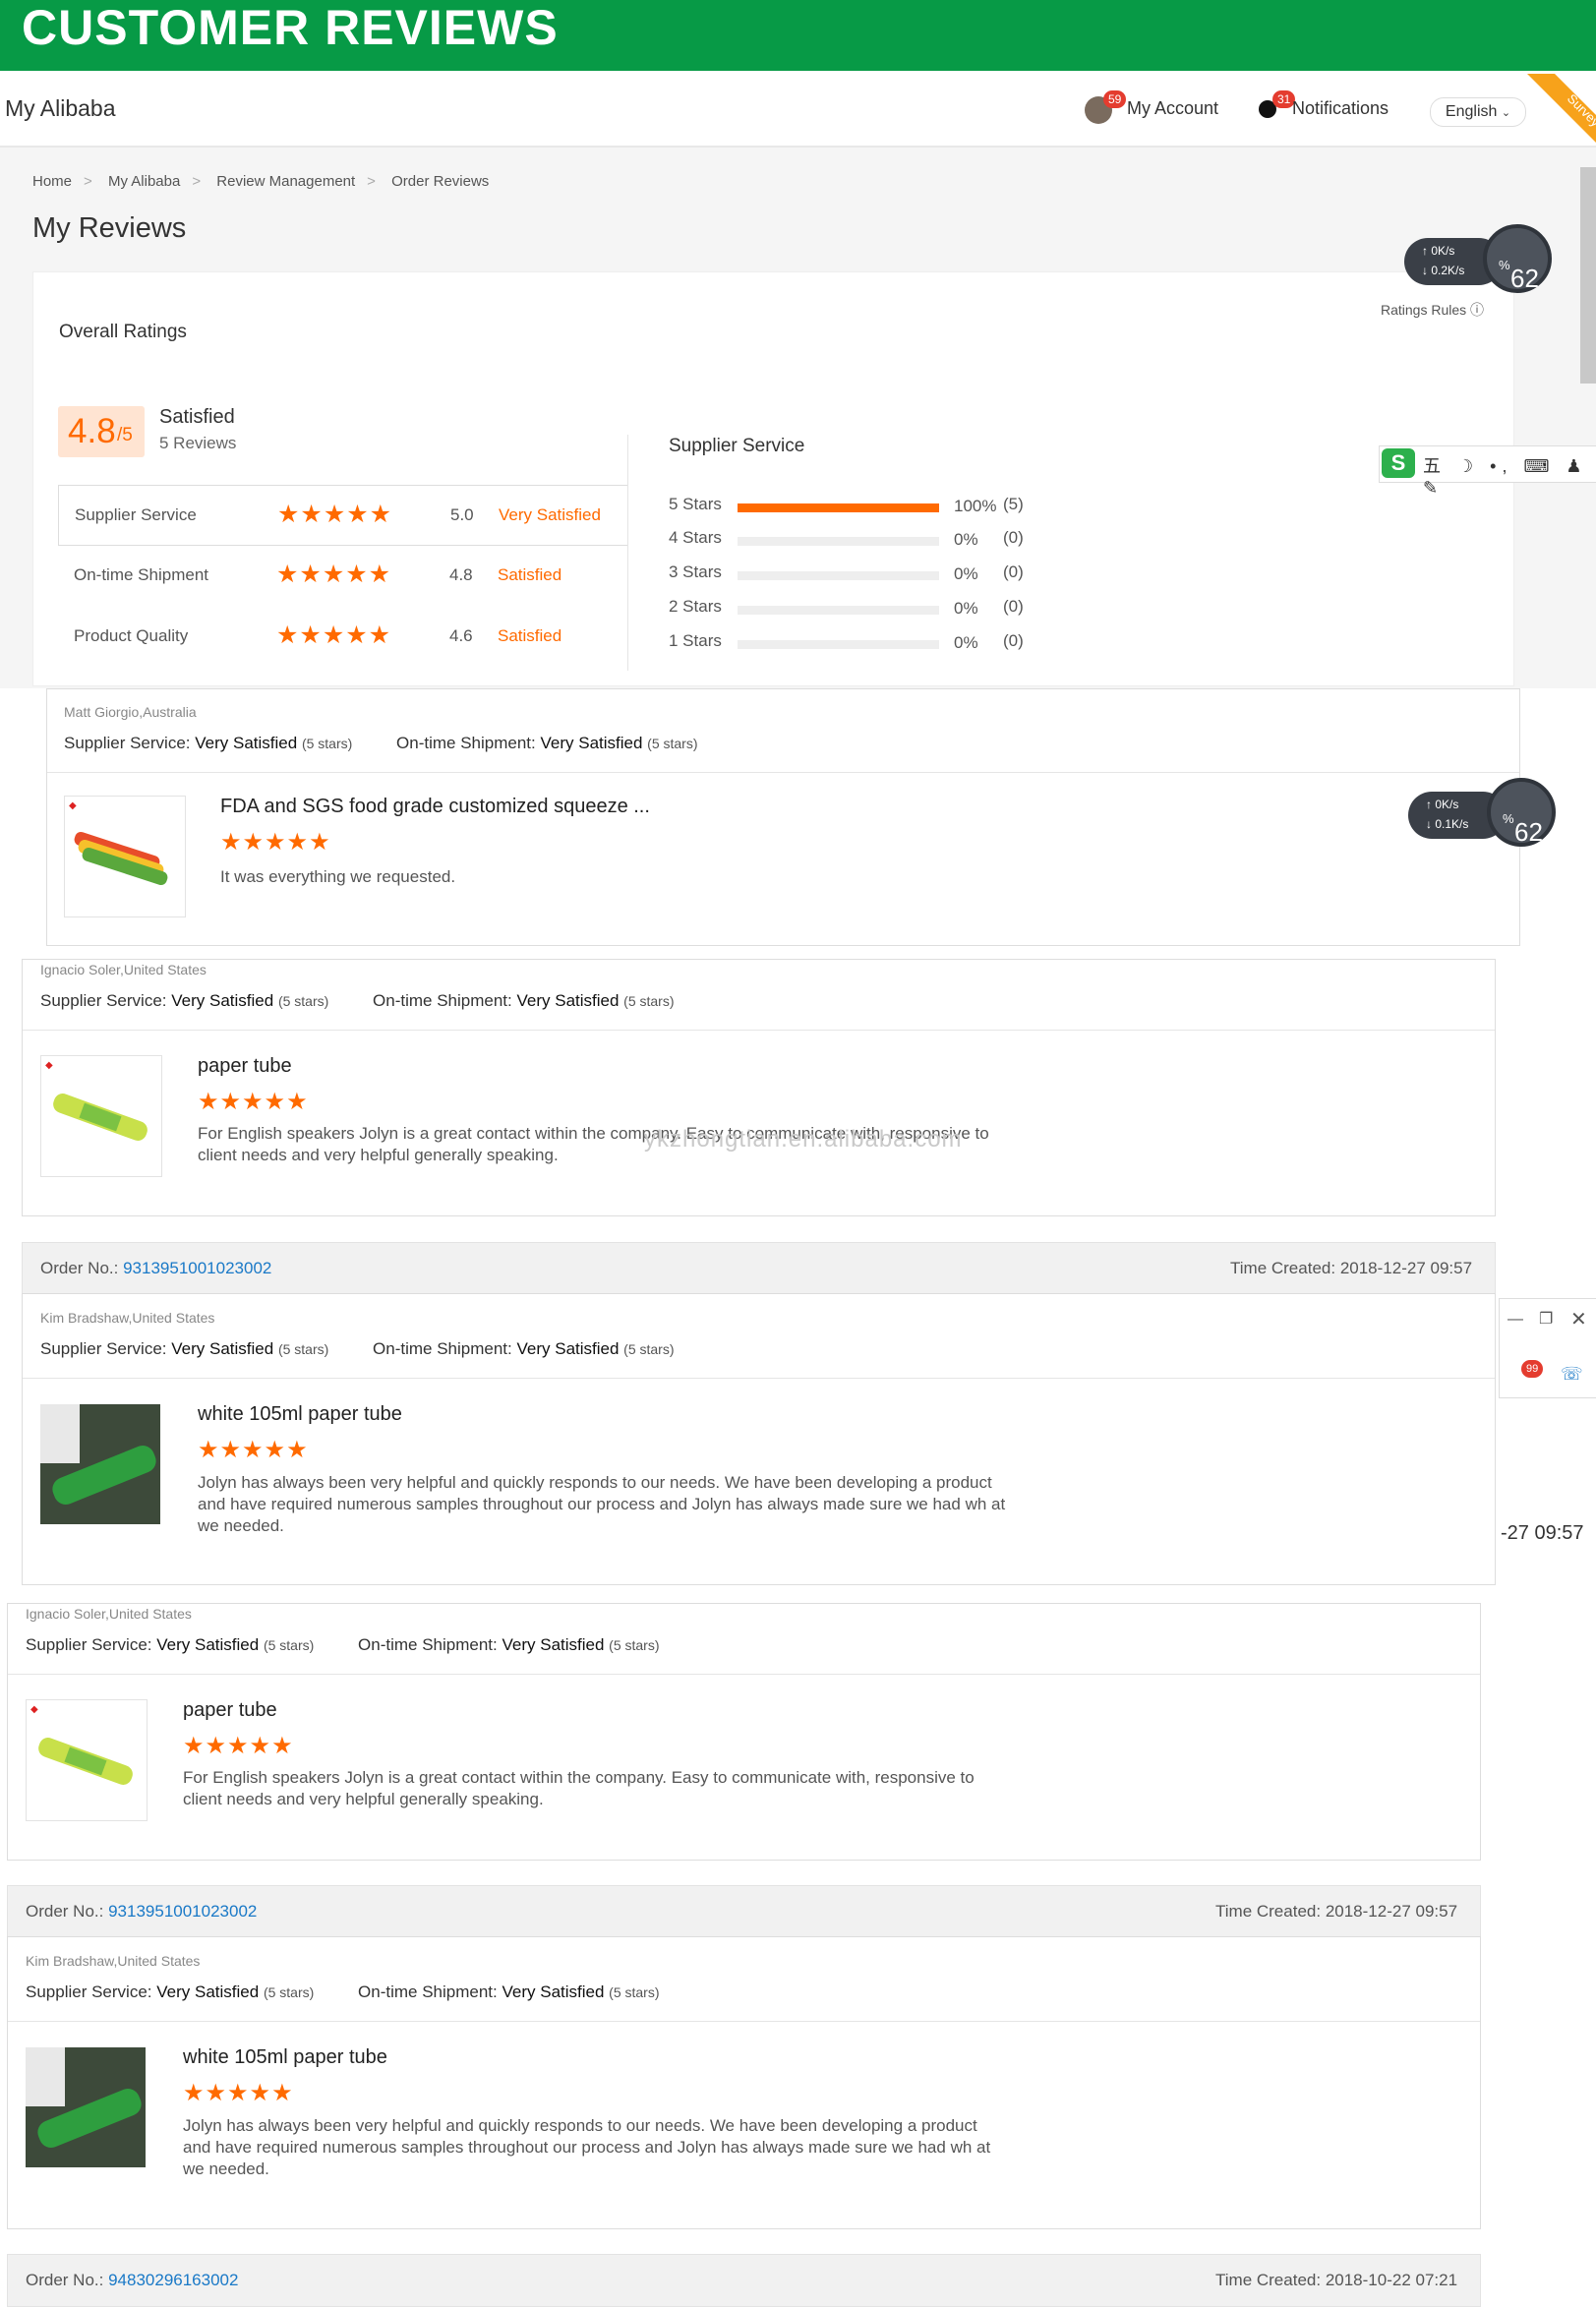 Image resolution: width=1596 pixels, height=2307 pixels. What do you see at coordinates (173, 2280) in the screenshot?
I see `order-number-link: 94830296163002` at bounding box center [173, 2280].